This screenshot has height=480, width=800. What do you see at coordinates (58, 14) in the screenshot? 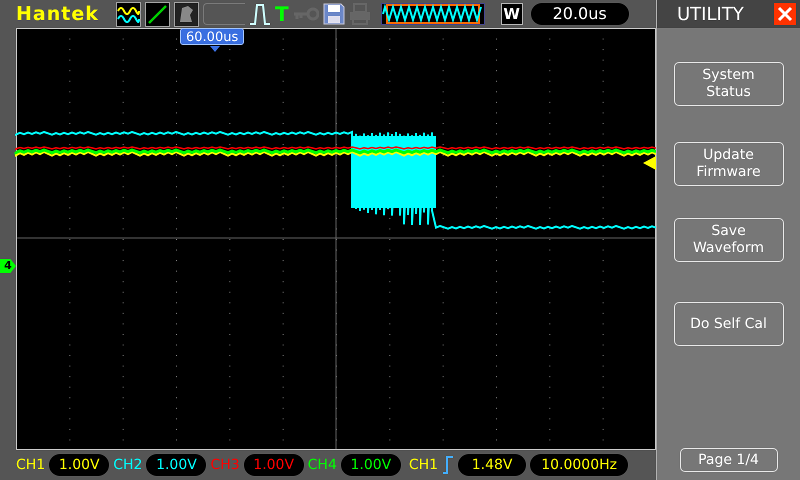
I see `brand-logo: Hantek` at bounding box center [58, 14].